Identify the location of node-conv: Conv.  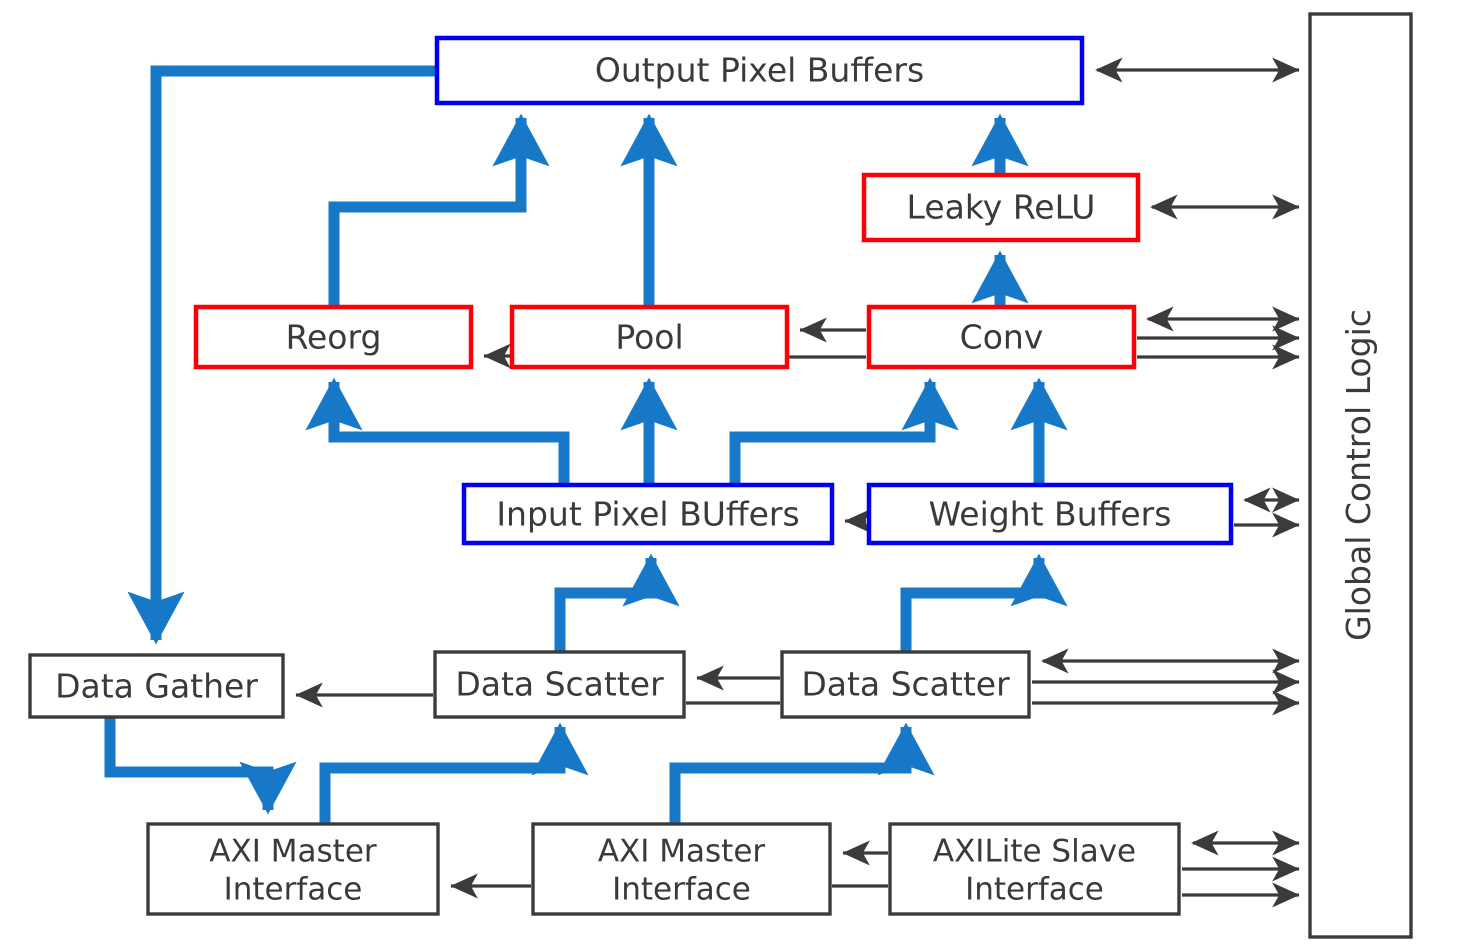
(1001, 337).